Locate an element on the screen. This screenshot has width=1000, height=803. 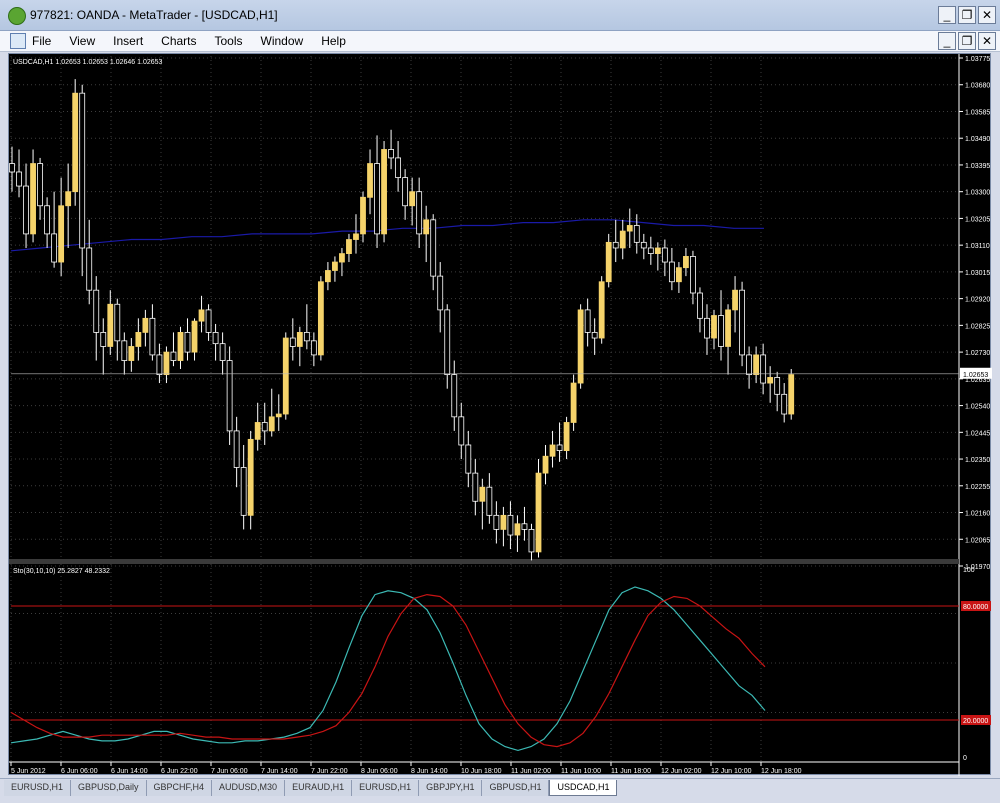
price-tick-label: 1.03205 is located at coordinates (977, 219).